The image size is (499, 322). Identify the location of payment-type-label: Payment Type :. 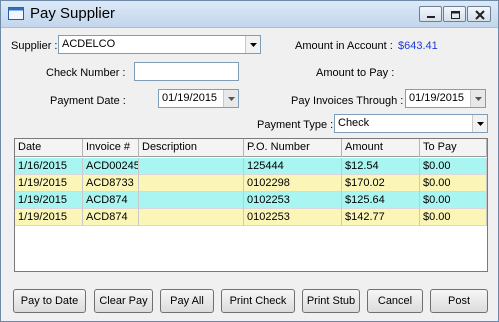
(295, 125).